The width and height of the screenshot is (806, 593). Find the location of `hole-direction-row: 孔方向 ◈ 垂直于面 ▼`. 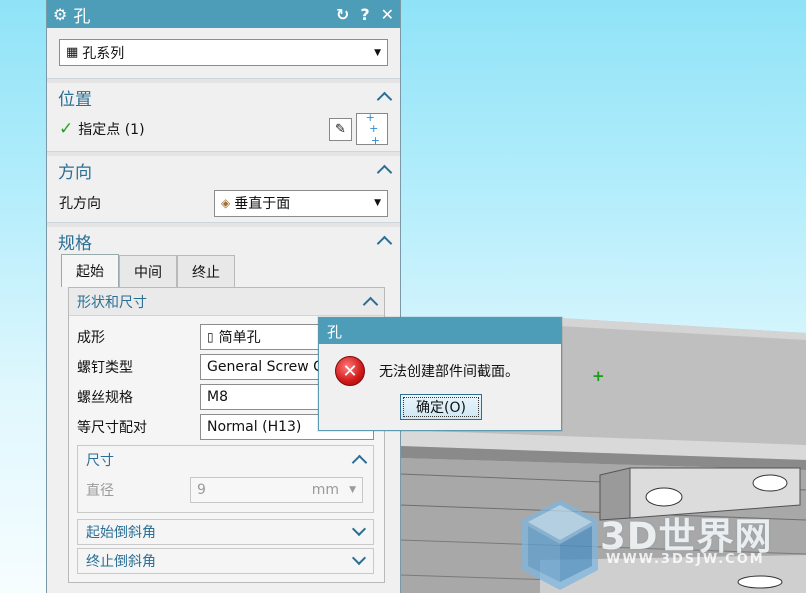

hole-direction-row: 孔方向 ◈ 垂直于面 ▼ is located at coordinates (223, 203).